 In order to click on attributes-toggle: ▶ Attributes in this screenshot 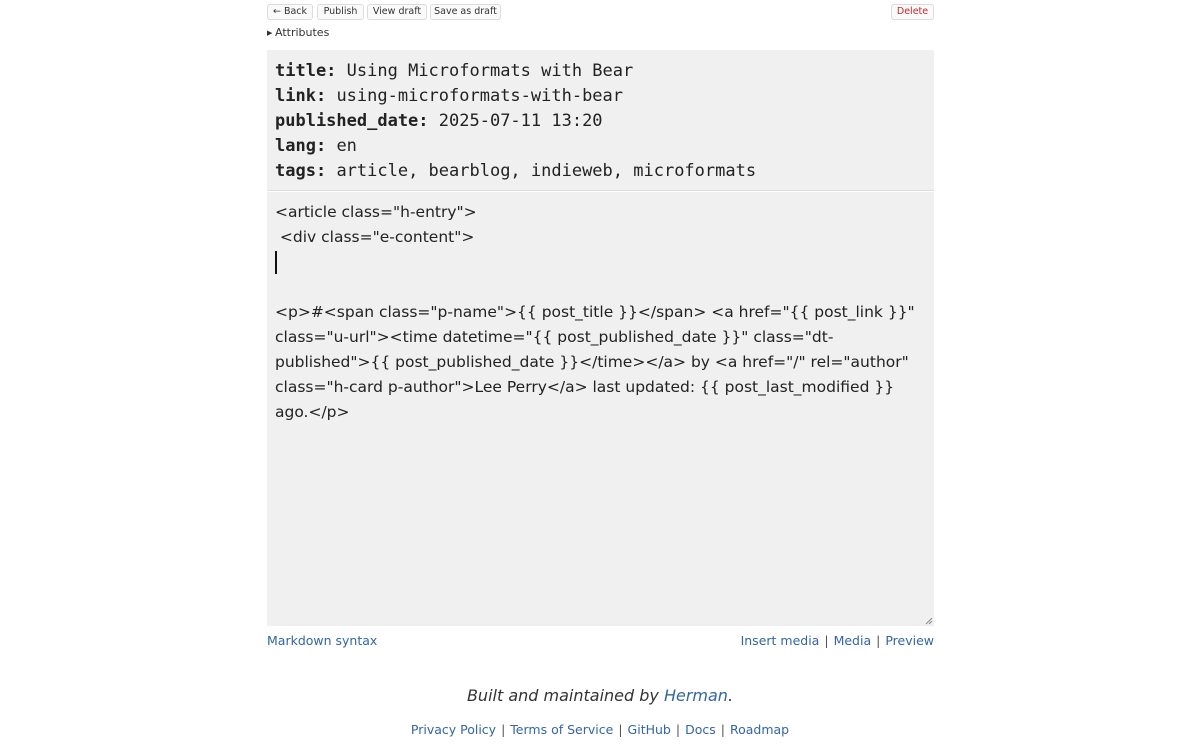, I will do `click(298, 33)`.